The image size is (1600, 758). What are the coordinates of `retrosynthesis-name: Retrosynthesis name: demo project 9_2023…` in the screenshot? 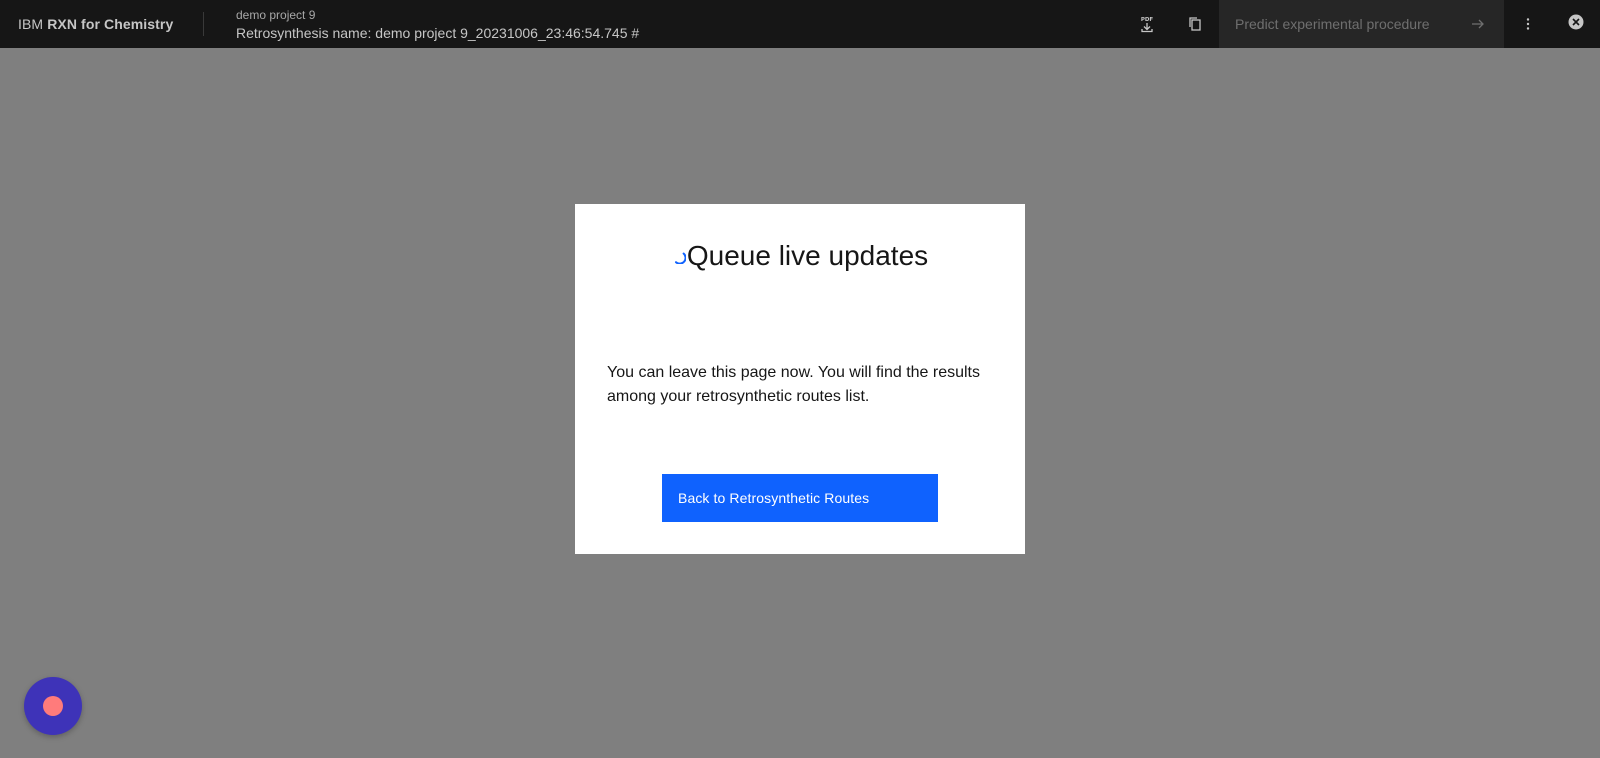 It's located at (438, 32).